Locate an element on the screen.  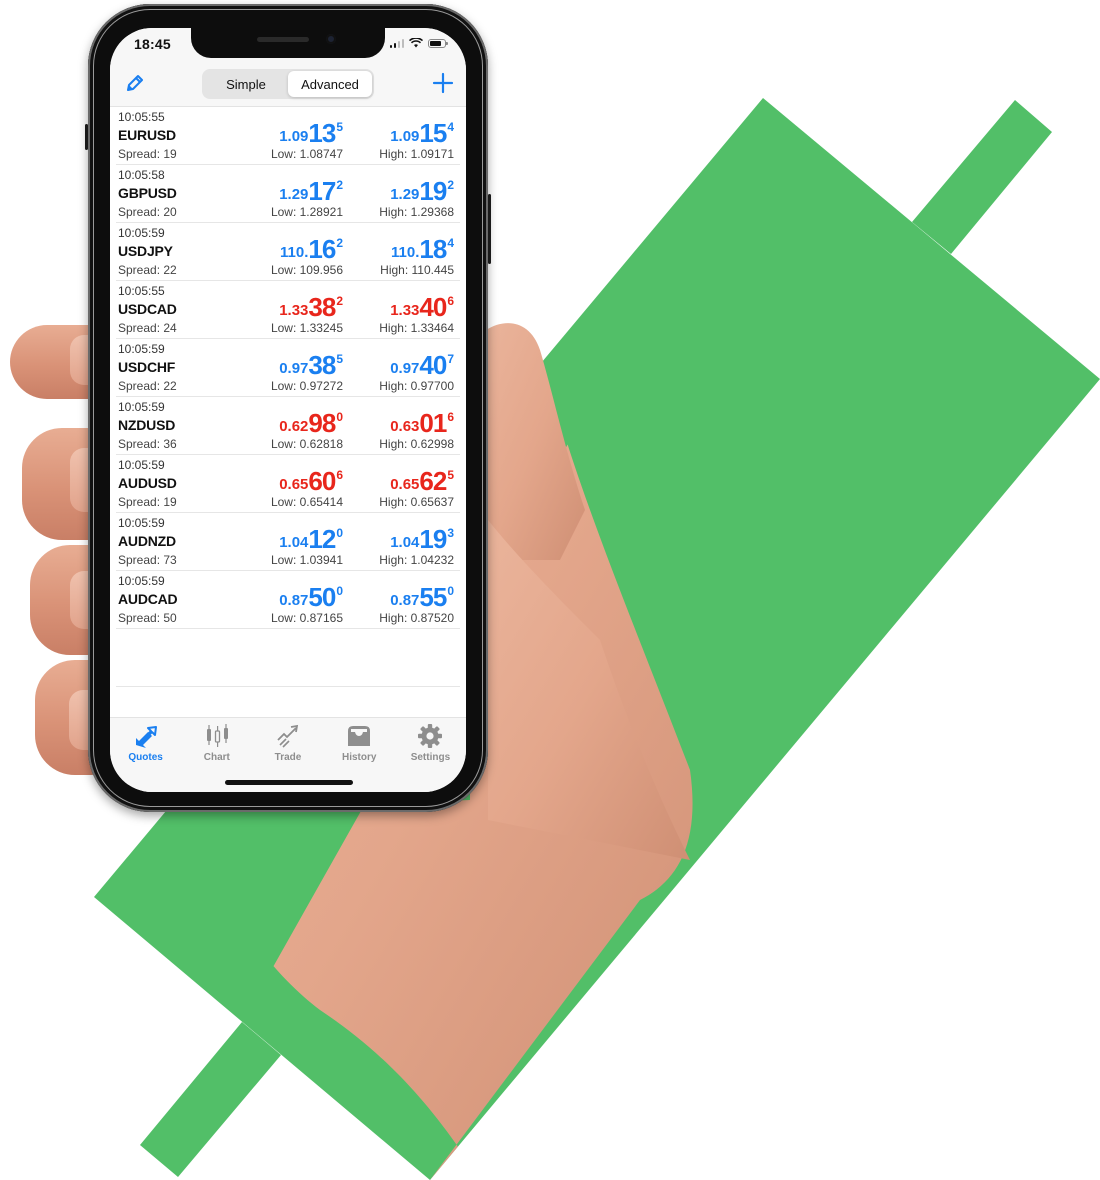
bid-price-prefix: 0.65 is located at coordinates (294, 484).